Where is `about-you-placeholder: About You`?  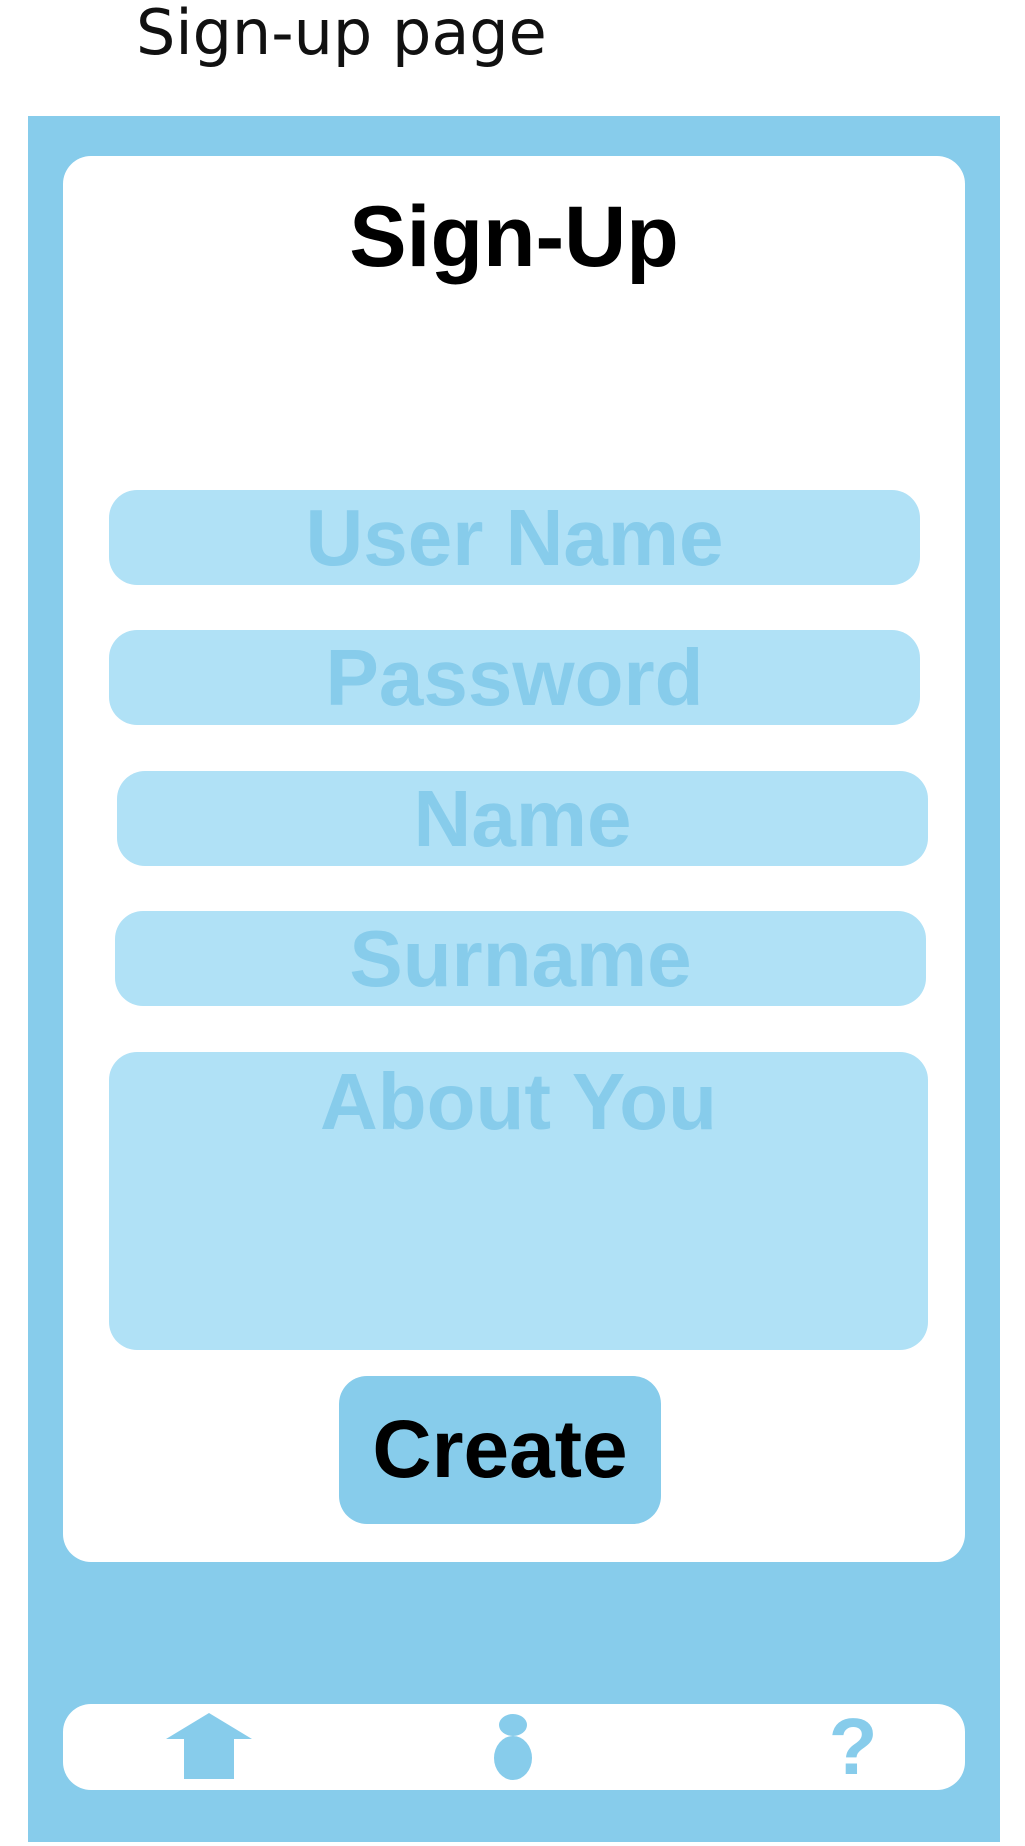
about-you-placeholder: About You is located at coordinates (518, 1101).